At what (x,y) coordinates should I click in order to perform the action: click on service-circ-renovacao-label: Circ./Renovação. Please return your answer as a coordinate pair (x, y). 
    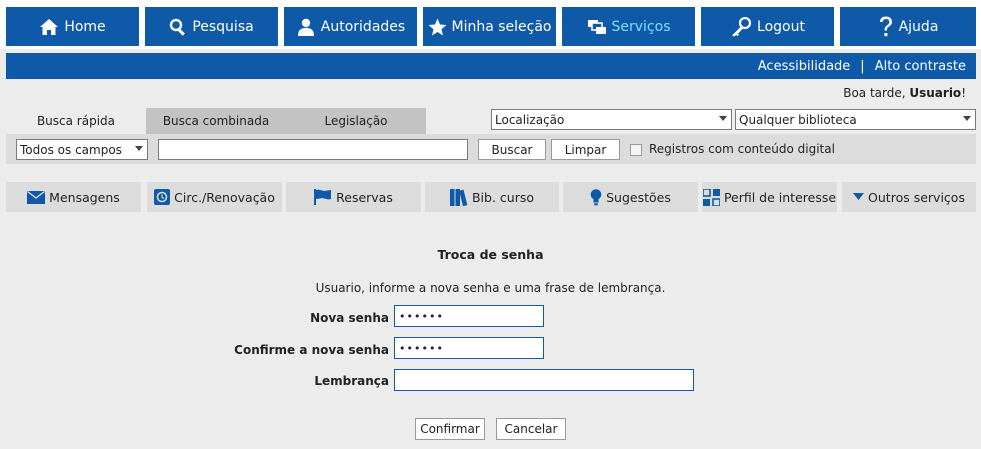
    Looking at the image, I should click on (224, 197).